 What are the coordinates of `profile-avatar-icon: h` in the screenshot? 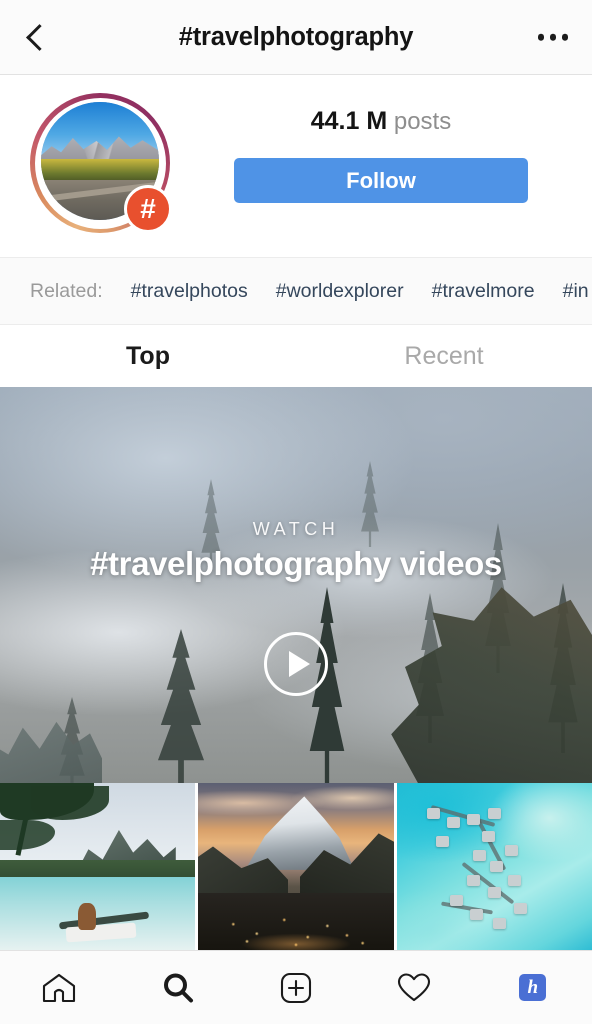 It's located at (533, 987).